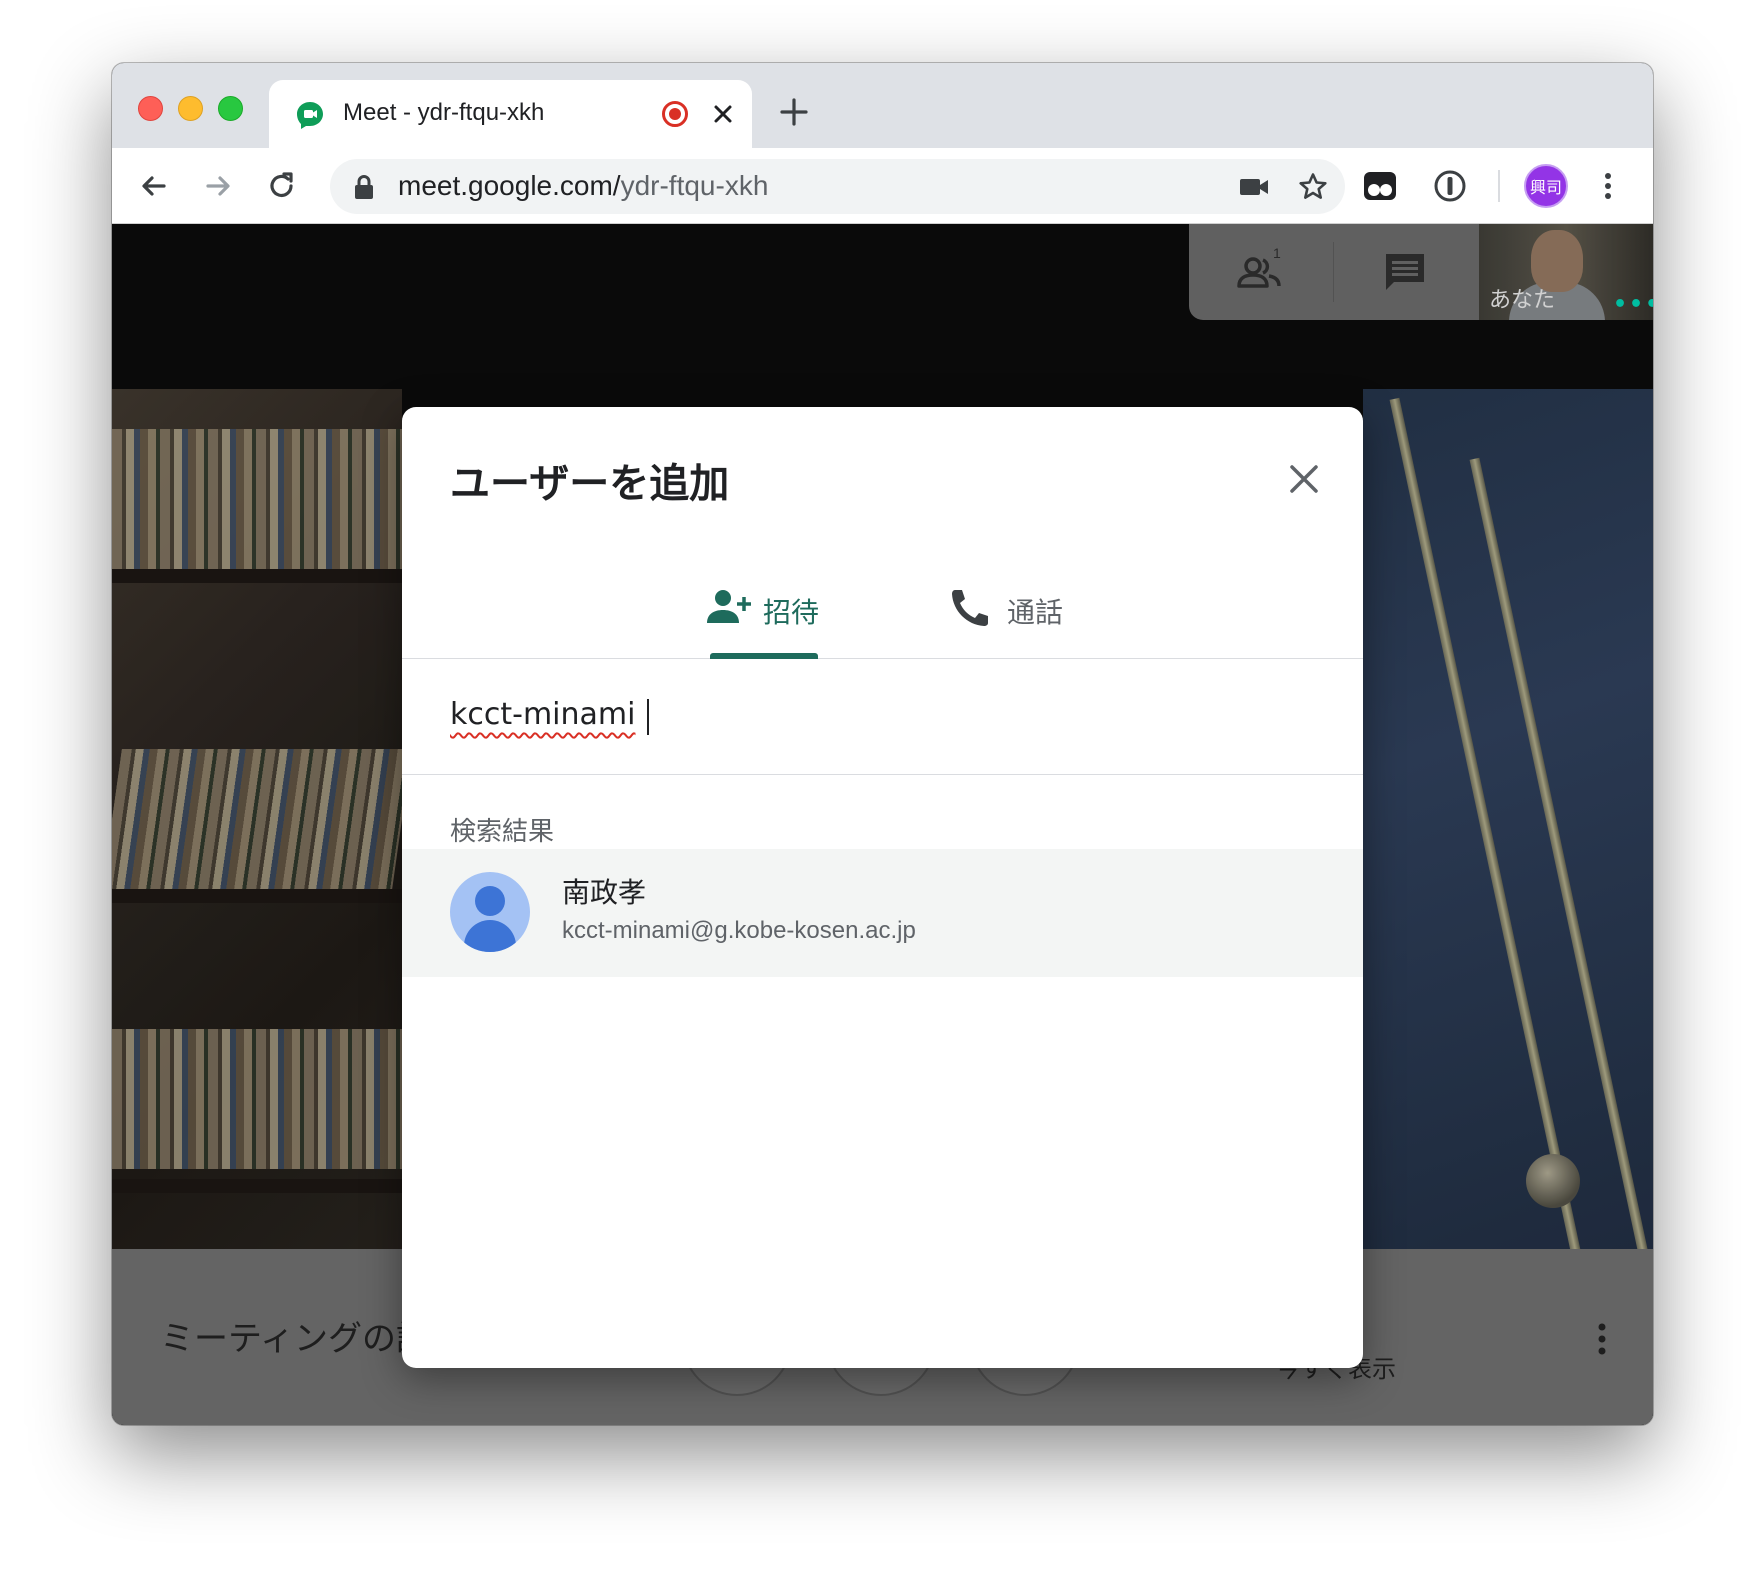 The width and height of the screenshot is (1760, 1582). Describe the element at coordinates (1608, 186) in the screenshot. I see `browser-menu-icon` at that location.